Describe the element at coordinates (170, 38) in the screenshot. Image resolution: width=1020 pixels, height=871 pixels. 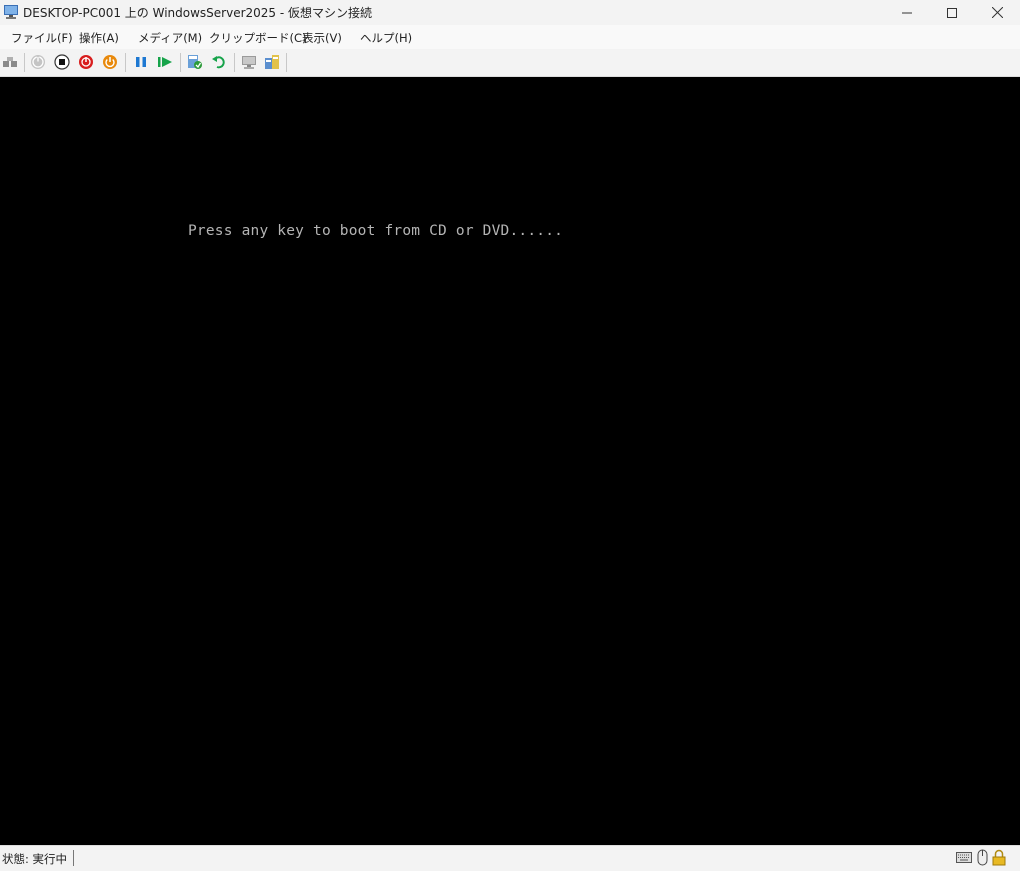
I see `menu-media: メディア(M)` at that location.